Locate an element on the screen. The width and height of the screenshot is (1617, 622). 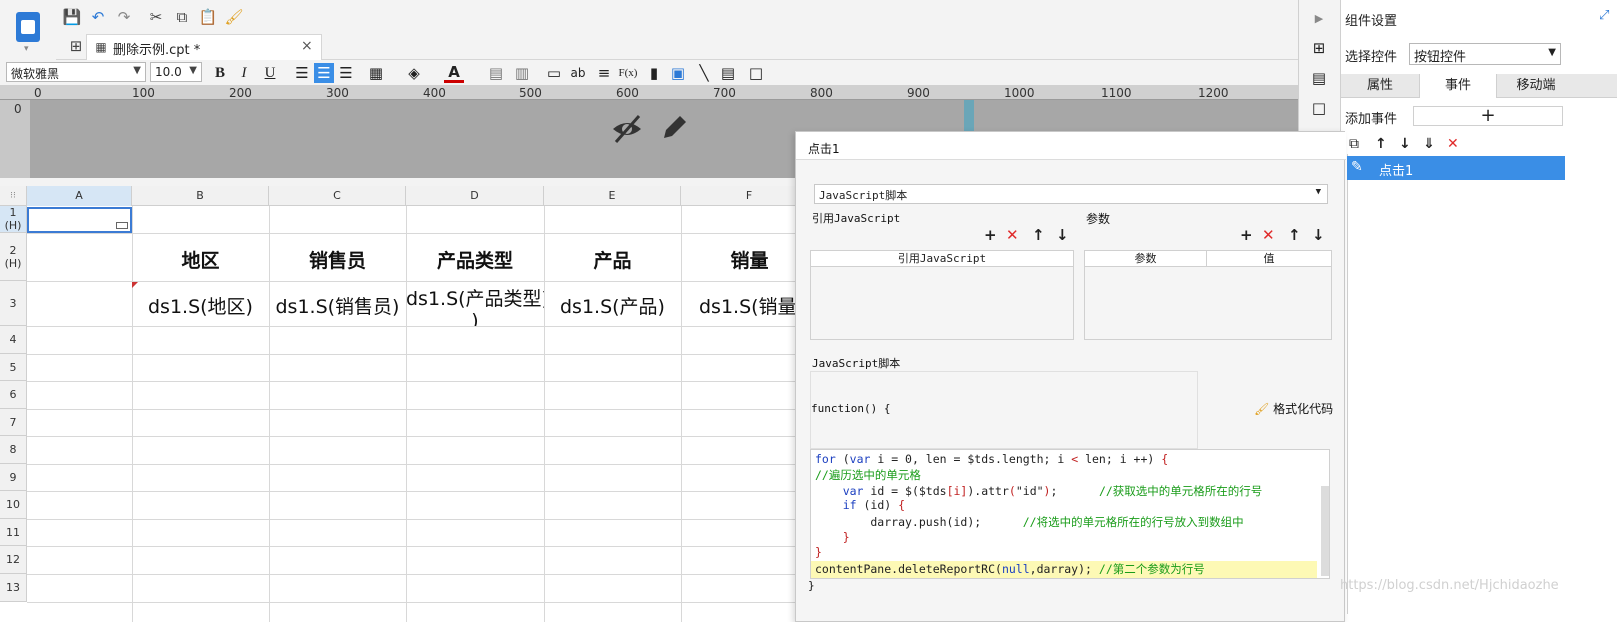
event-list-item: 点击1 is located at coordinates (1456, 168).